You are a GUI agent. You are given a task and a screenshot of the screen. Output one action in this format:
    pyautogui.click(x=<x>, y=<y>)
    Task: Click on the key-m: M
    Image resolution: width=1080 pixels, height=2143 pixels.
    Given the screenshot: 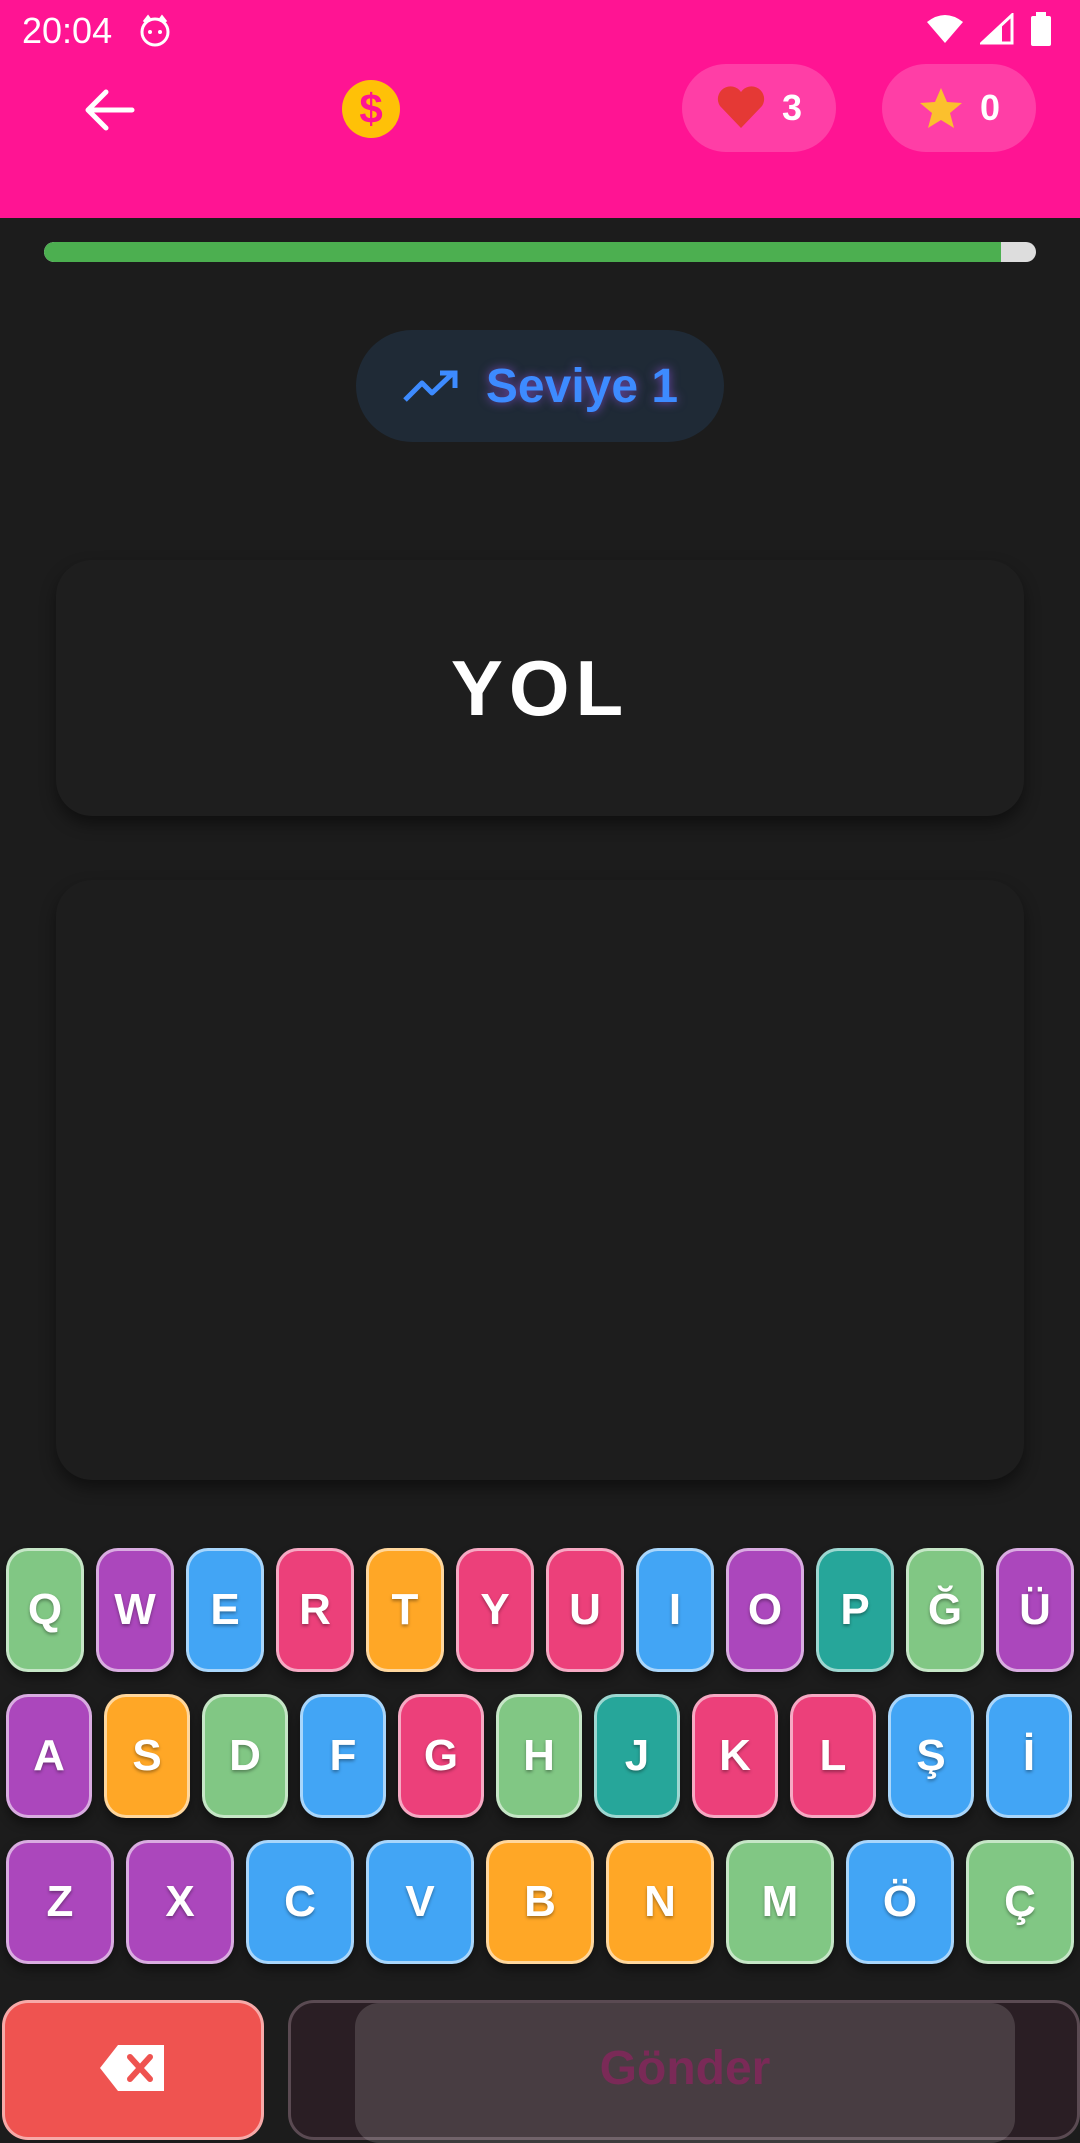 What is the action you would take?
    pyautogui.click(x=780, y=1902)
    